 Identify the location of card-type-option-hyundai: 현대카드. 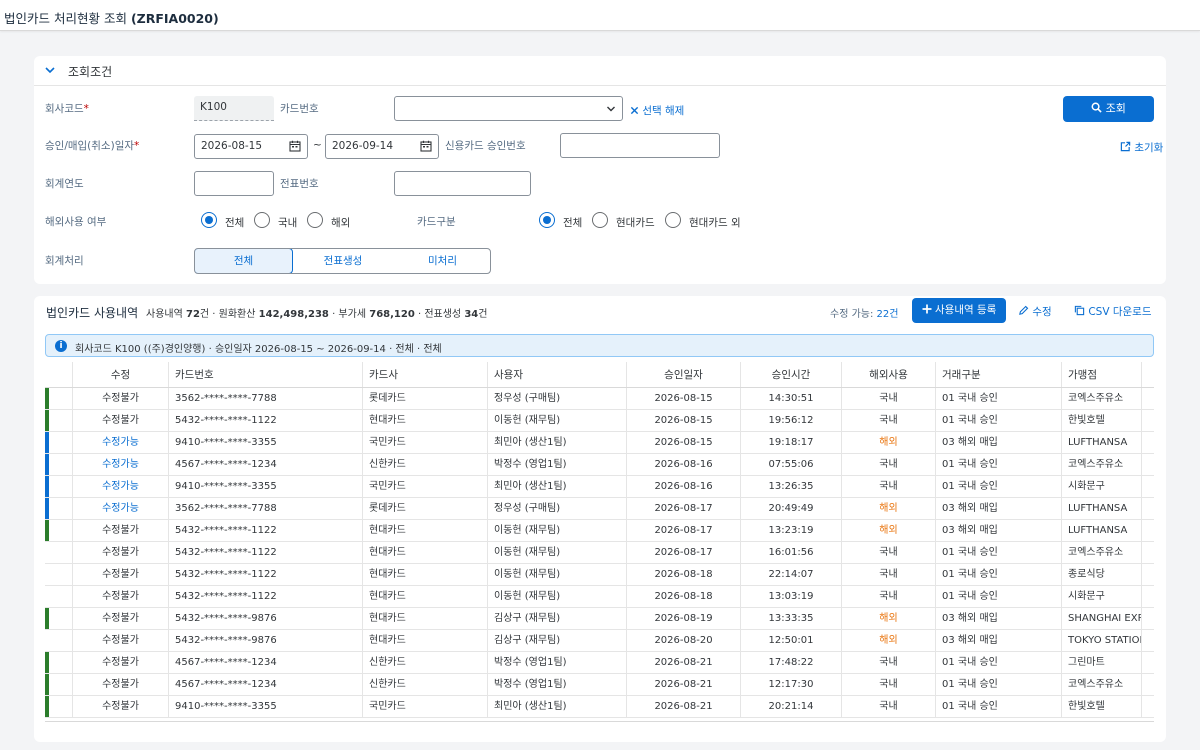
(635, 223).